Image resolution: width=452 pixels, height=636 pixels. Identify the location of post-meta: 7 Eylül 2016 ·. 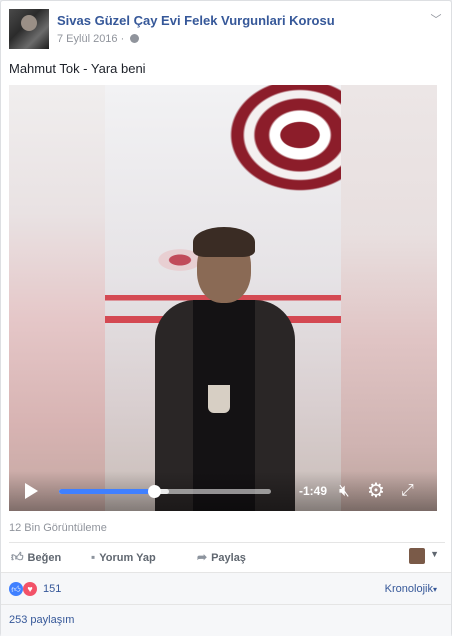
(98, 39).